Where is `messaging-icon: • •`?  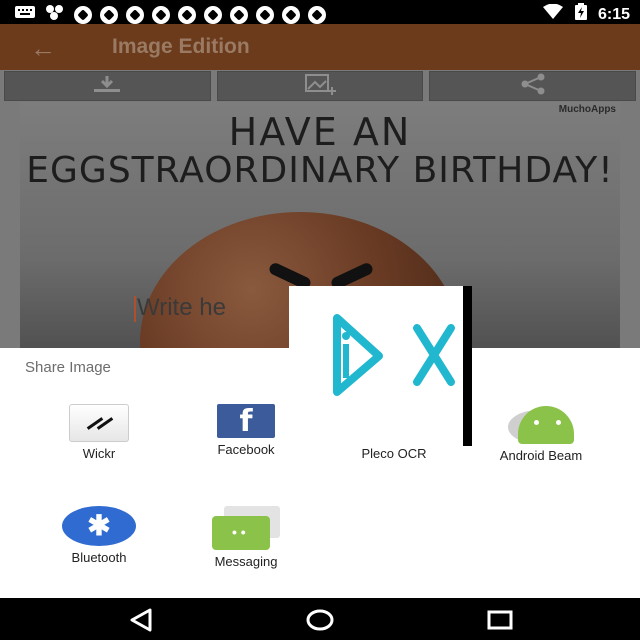
messaging-icon: • • is located at coordinates (246, 528).